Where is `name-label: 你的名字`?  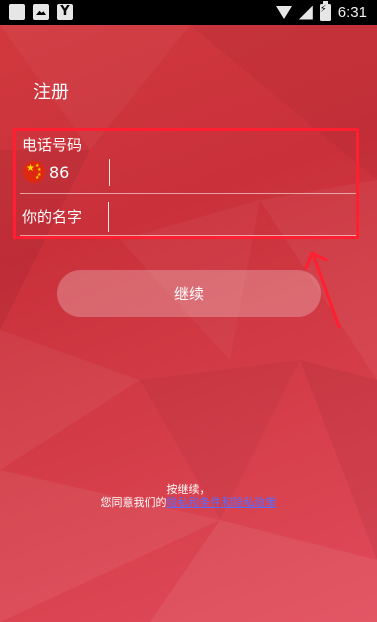
name-label: 你的名字 is located at coordinates (52, 217).